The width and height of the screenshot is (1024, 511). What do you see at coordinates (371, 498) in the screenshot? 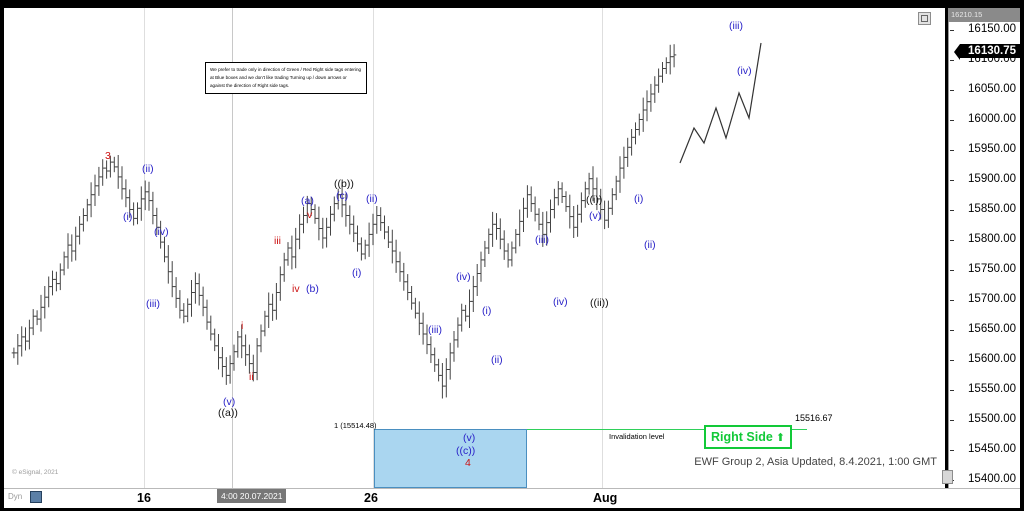
I see `time-tick-label: 26` at bounding box center [371, 498].